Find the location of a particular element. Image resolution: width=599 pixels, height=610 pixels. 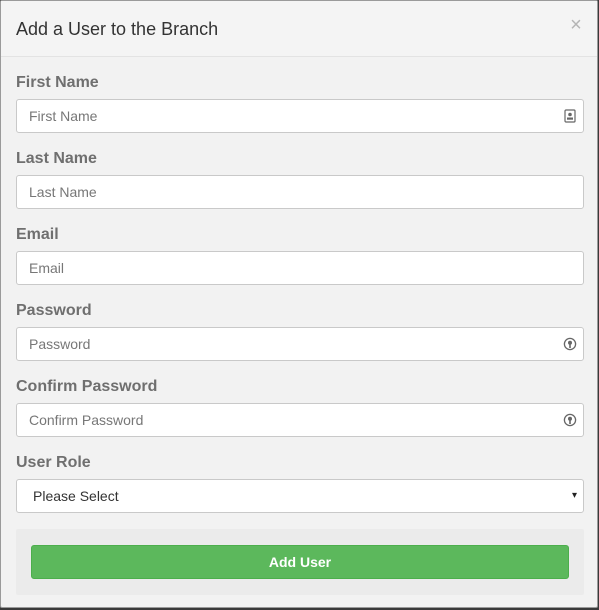

first-name-input-wrapper is located at coordinates (300, 116).